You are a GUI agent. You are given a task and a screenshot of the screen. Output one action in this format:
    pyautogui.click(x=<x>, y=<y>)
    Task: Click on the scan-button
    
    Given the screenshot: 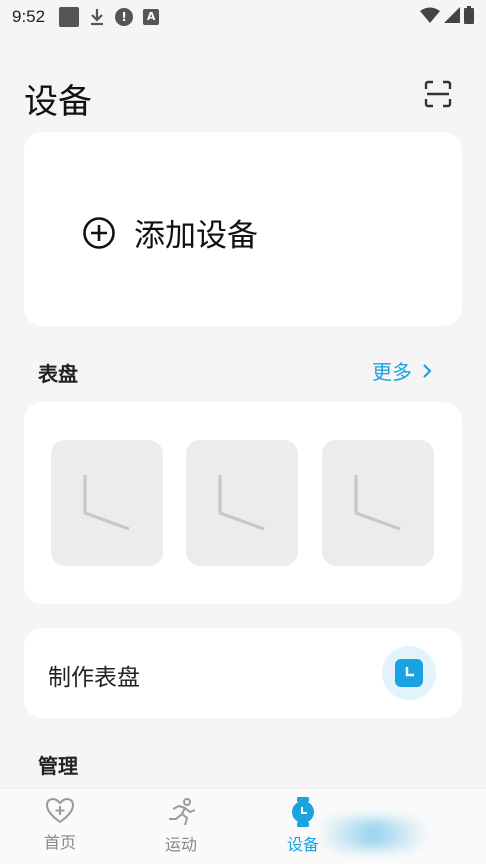 What is the action you would take?
    pyautogui.click(x=438, y=94)
    